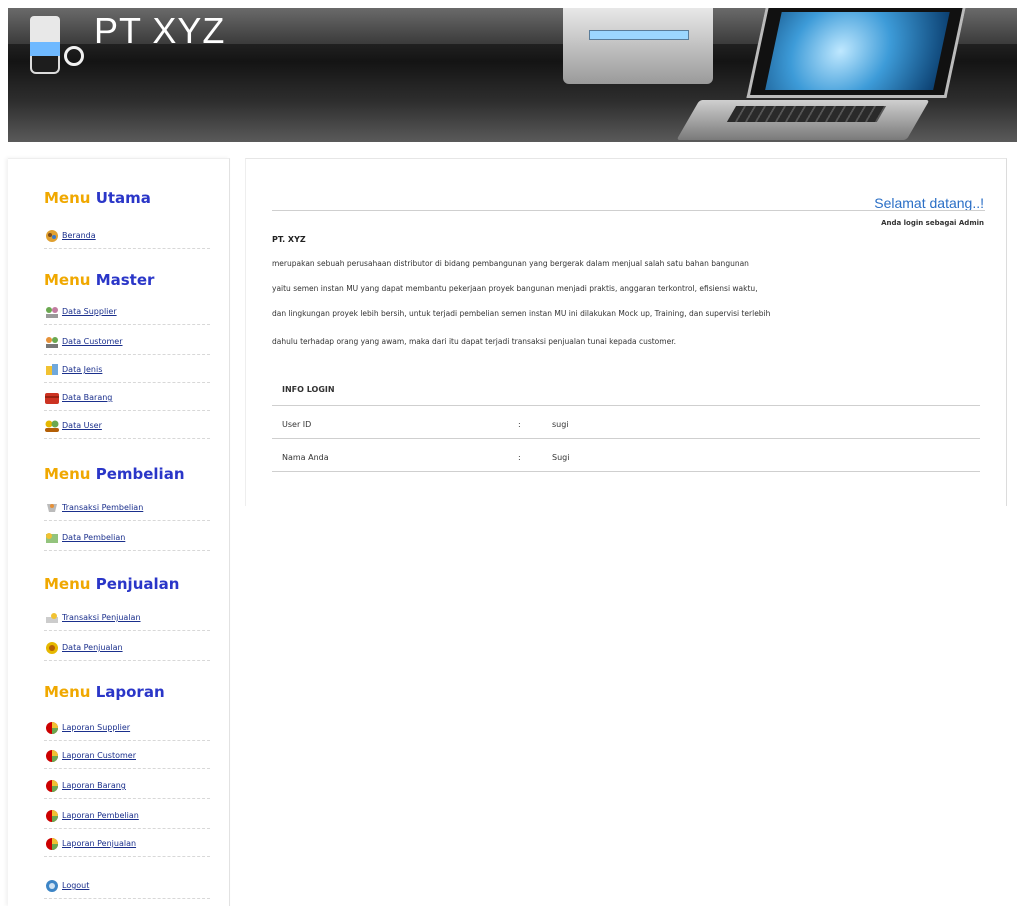  Describe the element at coordinates (52, 312) in the screenshot. I see `supplier-icon` at that location.